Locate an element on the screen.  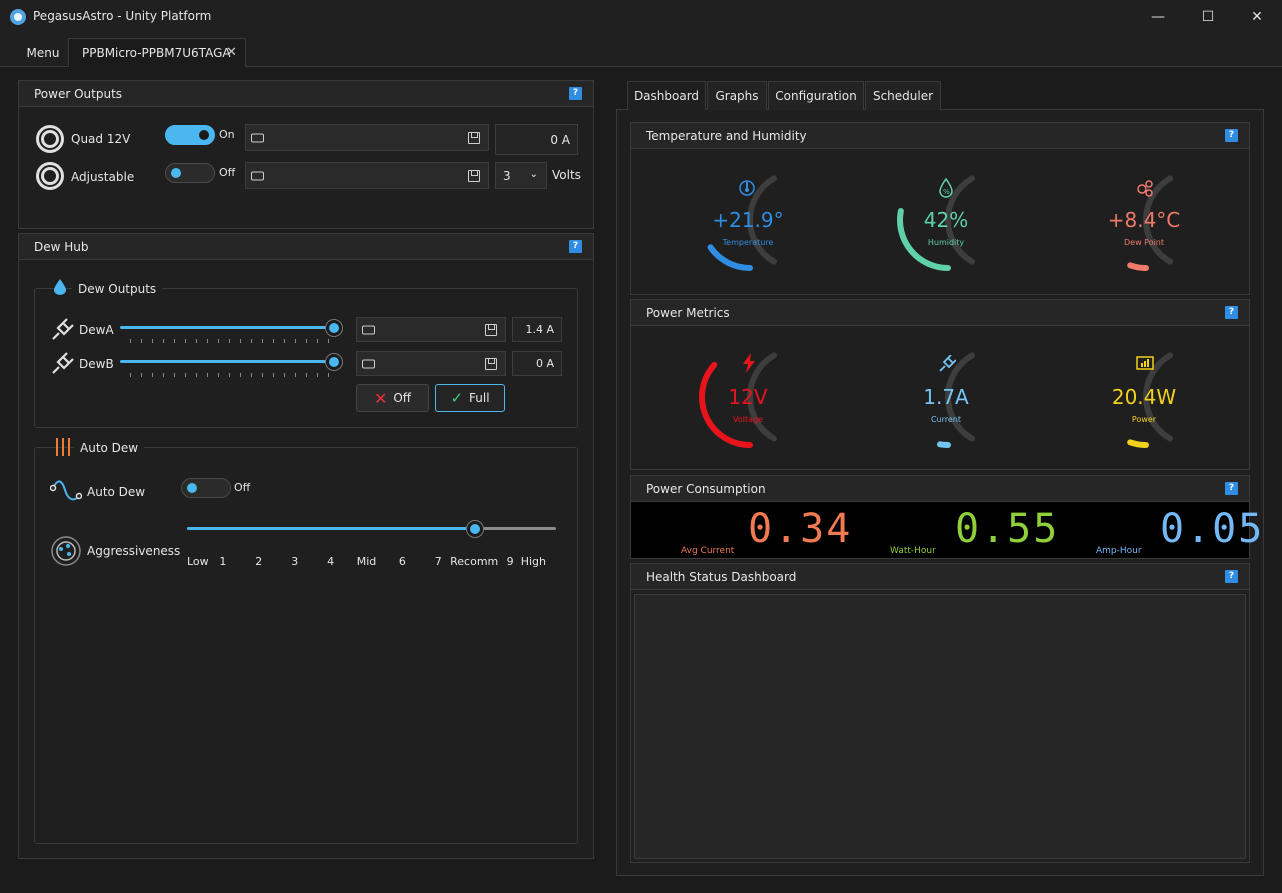
adjustable-label: Adjustable is located at coordinates (103, 177).